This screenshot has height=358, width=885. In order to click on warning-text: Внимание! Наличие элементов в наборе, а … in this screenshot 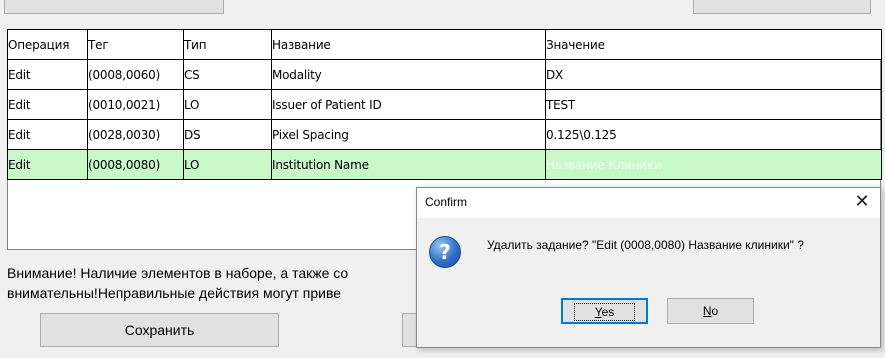, I will do `click(217, 283)`.